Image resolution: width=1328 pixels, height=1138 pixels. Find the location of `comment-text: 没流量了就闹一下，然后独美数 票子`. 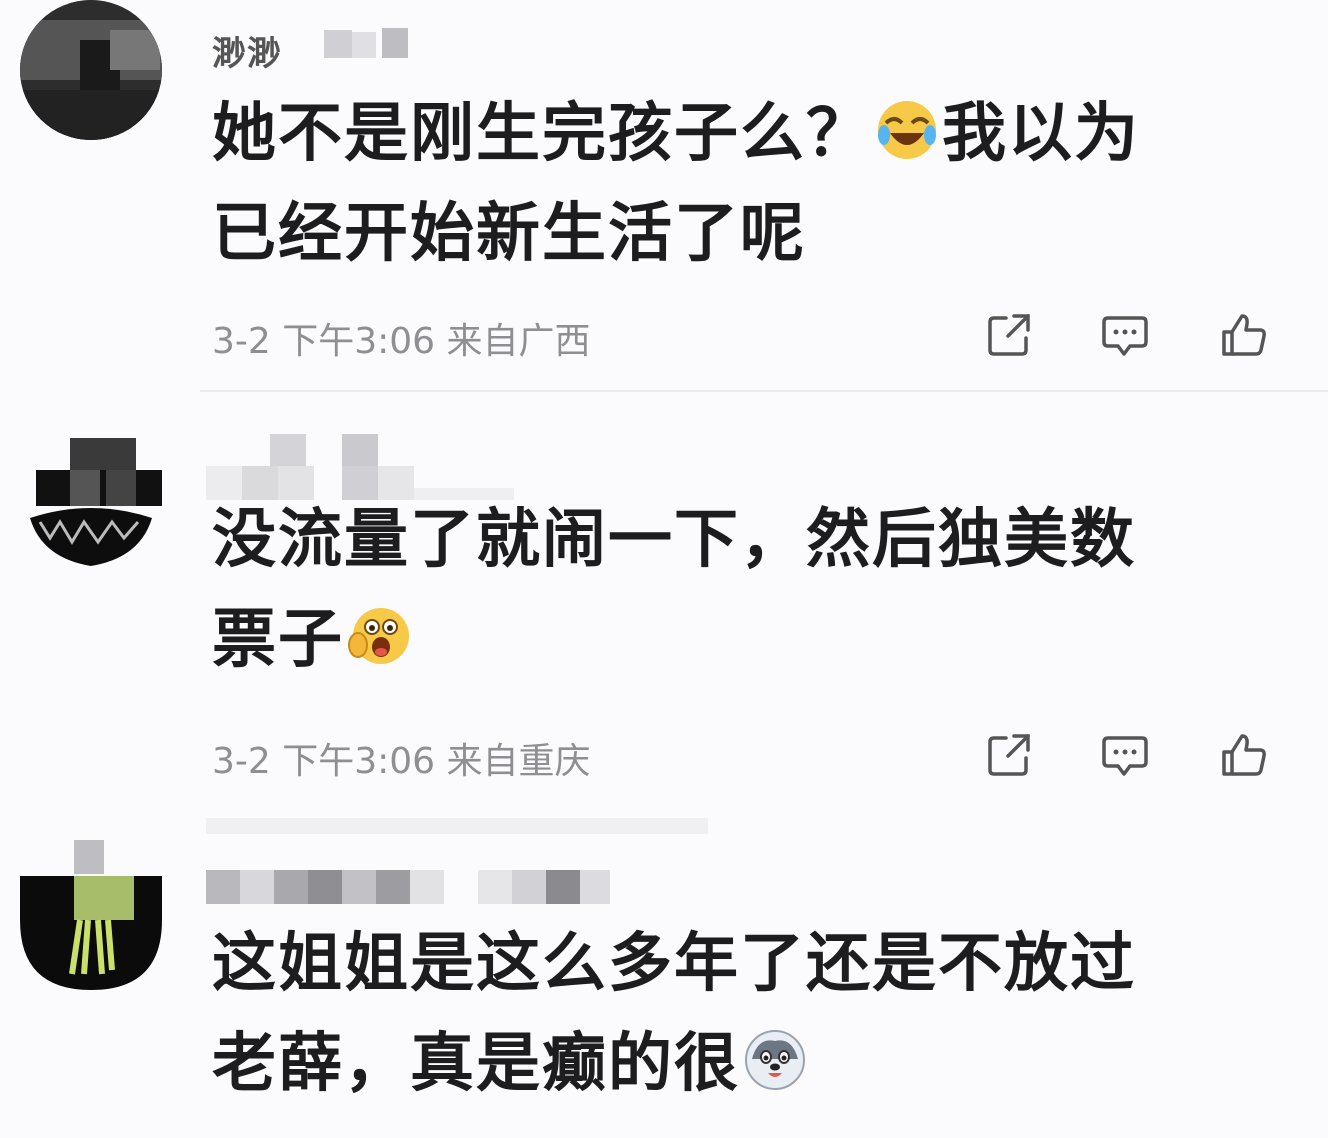

comment-text: 没流量了就闹一下，然后独美数 票子 is located at coordinates (674, 590).